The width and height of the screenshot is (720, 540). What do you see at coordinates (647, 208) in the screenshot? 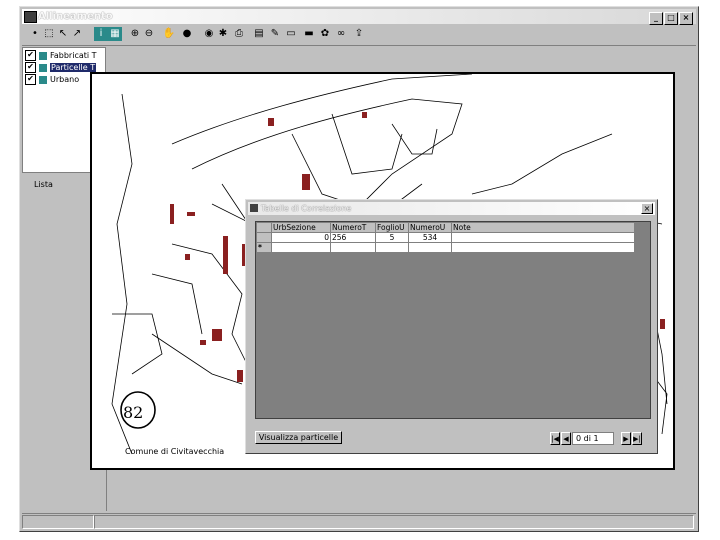
I see `dialog-close-button: ×` at bounding box center [647, 208].